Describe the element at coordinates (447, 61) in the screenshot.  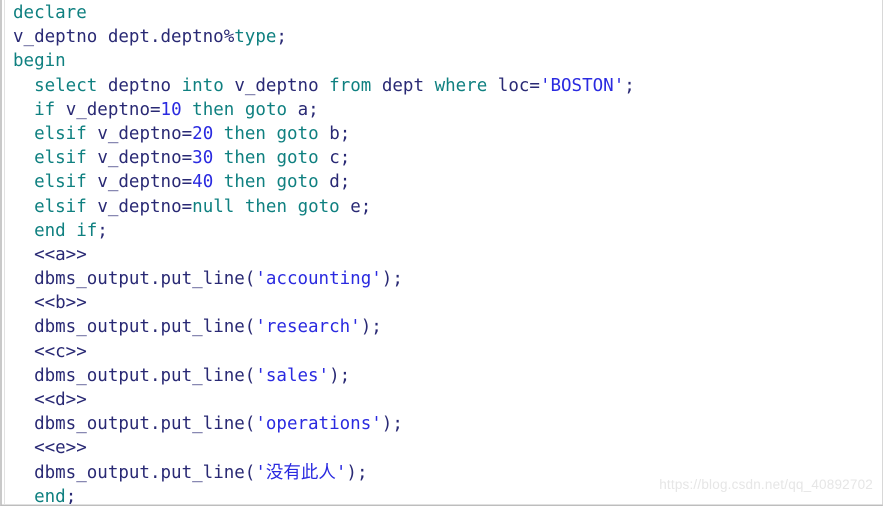
I see `code-line: begin` at that location.